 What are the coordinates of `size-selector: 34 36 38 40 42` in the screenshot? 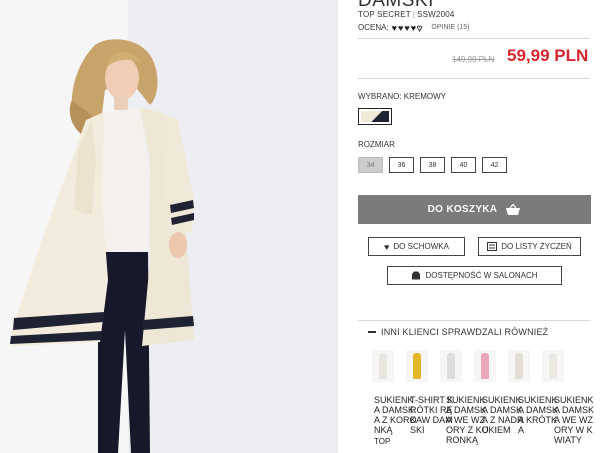 It's located at (432, 165).